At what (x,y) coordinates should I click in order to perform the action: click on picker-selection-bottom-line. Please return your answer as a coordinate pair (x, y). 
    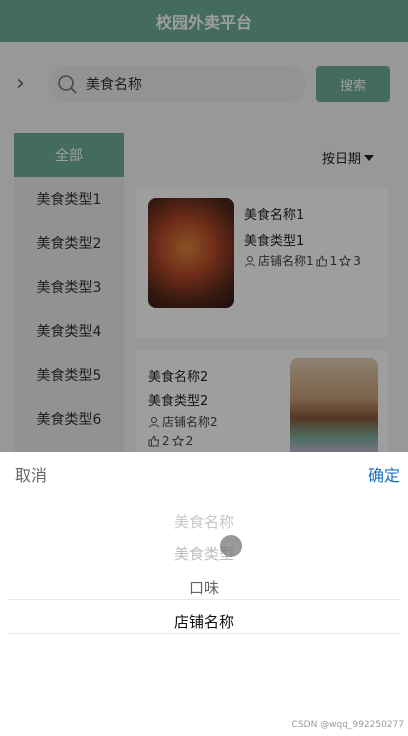
    Looking at the image, I should click on (204, 633).